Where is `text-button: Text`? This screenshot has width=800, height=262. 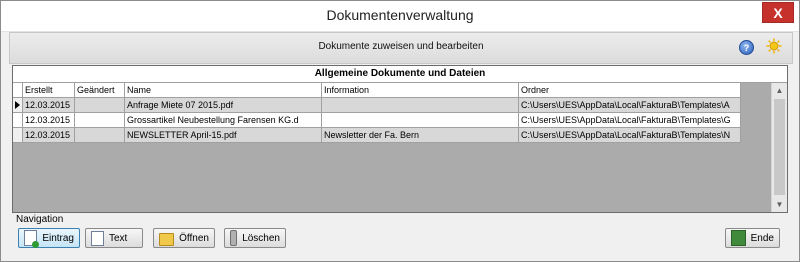
text-button: Text is located at coordinates (114, 238).